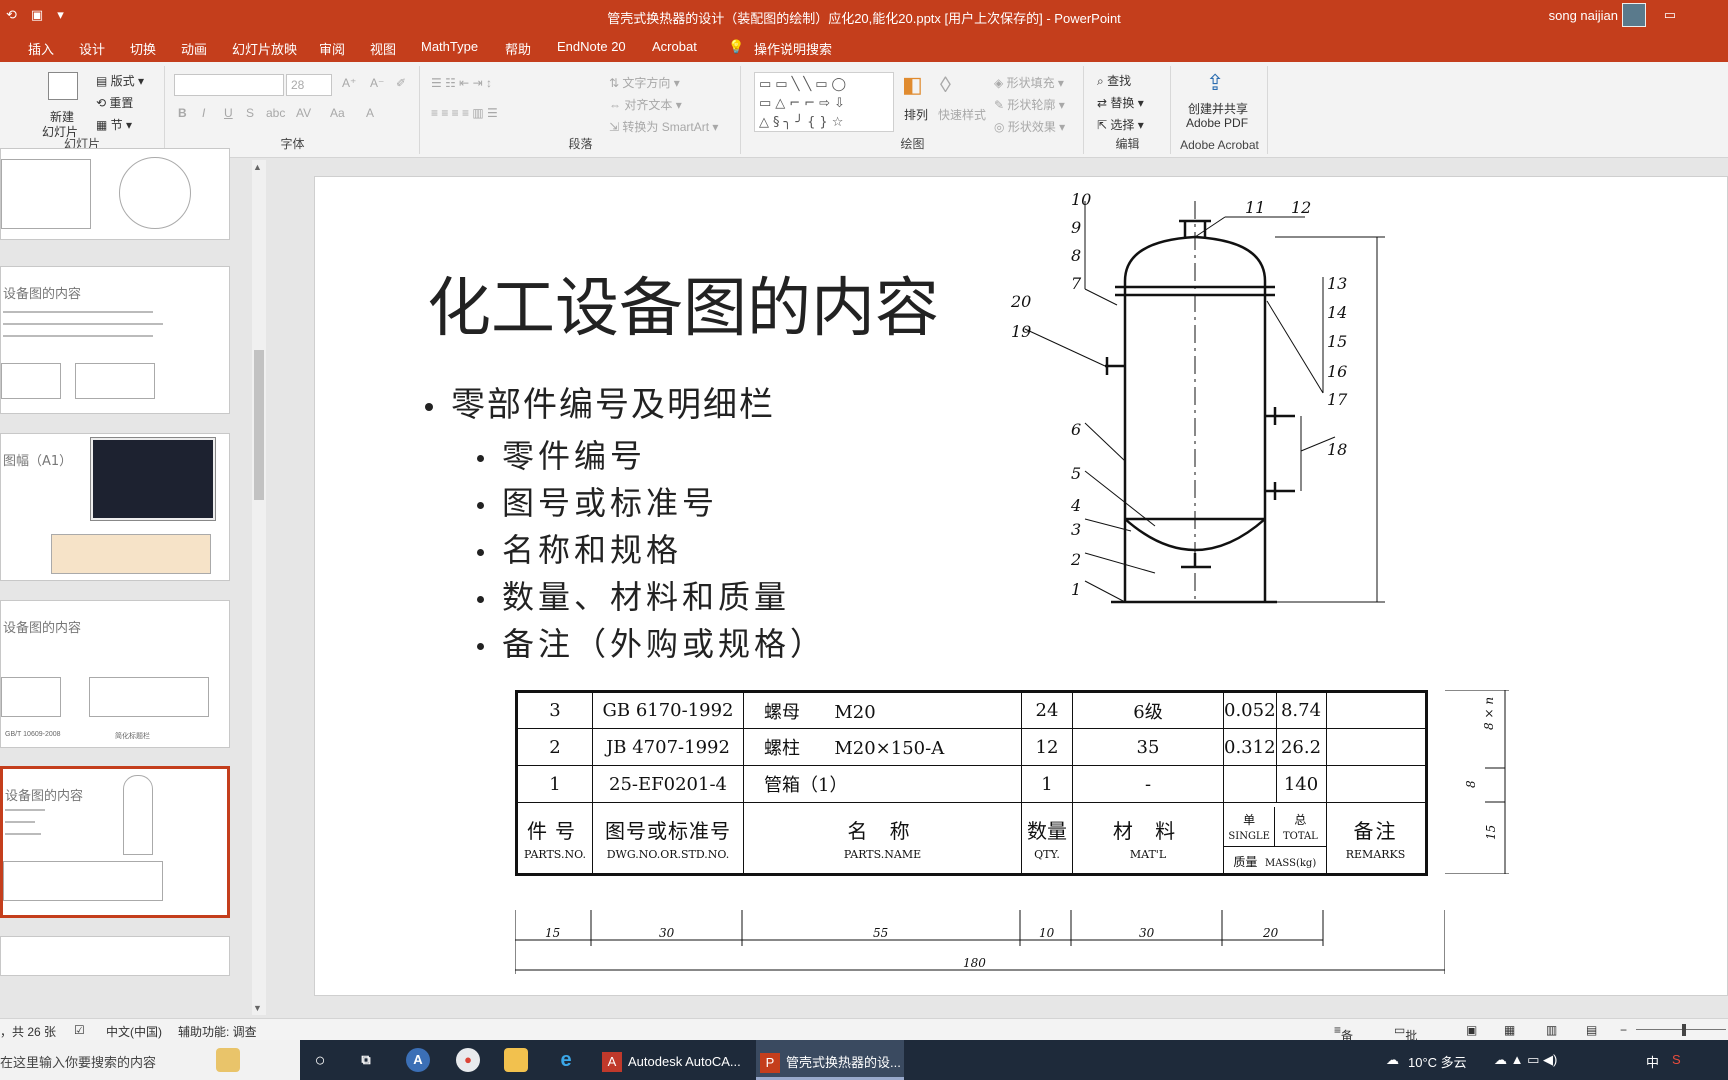 The image size is (1728, 1080). I want to click on section-button: ▦ 节 ▾, so click(114, 124).